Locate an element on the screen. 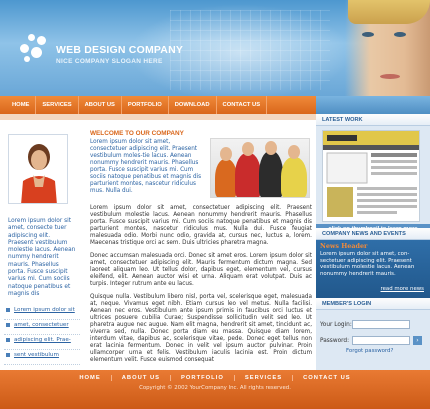 This screenshot has height=409, width=430. news-heading: COMPANY NEWS AND EVENTS is located at coordinates (373, 234).